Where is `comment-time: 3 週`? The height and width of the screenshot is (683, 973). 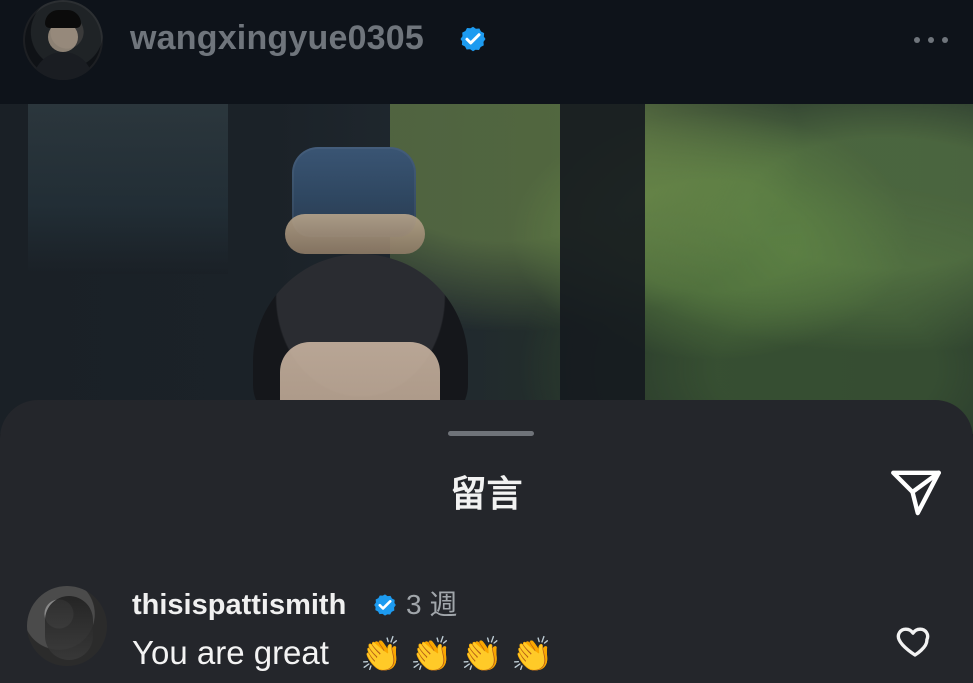
comment-time: 3 週 is located at coordinates (432, 604).